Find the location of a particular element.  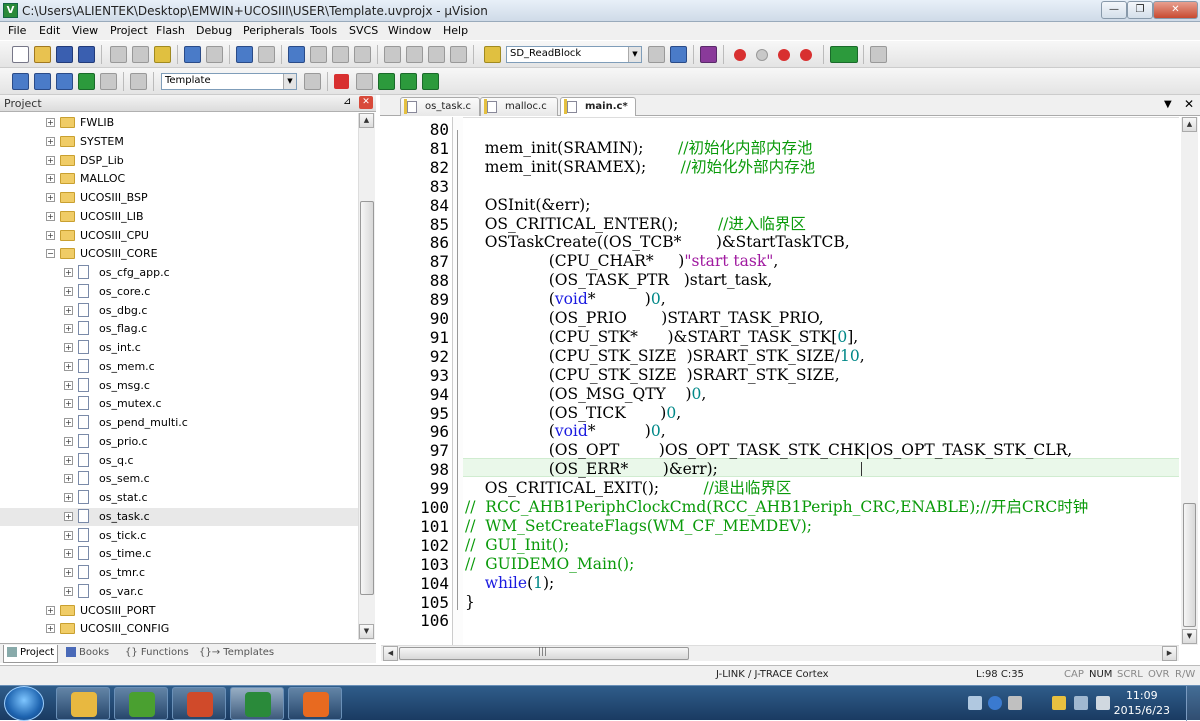

disable-breakpoint-icon is located at coordinates (762, 55).